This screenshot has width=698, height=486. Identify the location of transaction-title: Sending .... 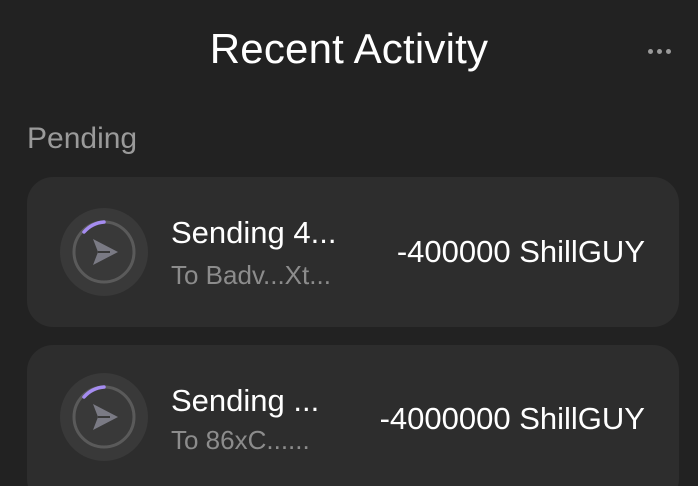
(245, 400).